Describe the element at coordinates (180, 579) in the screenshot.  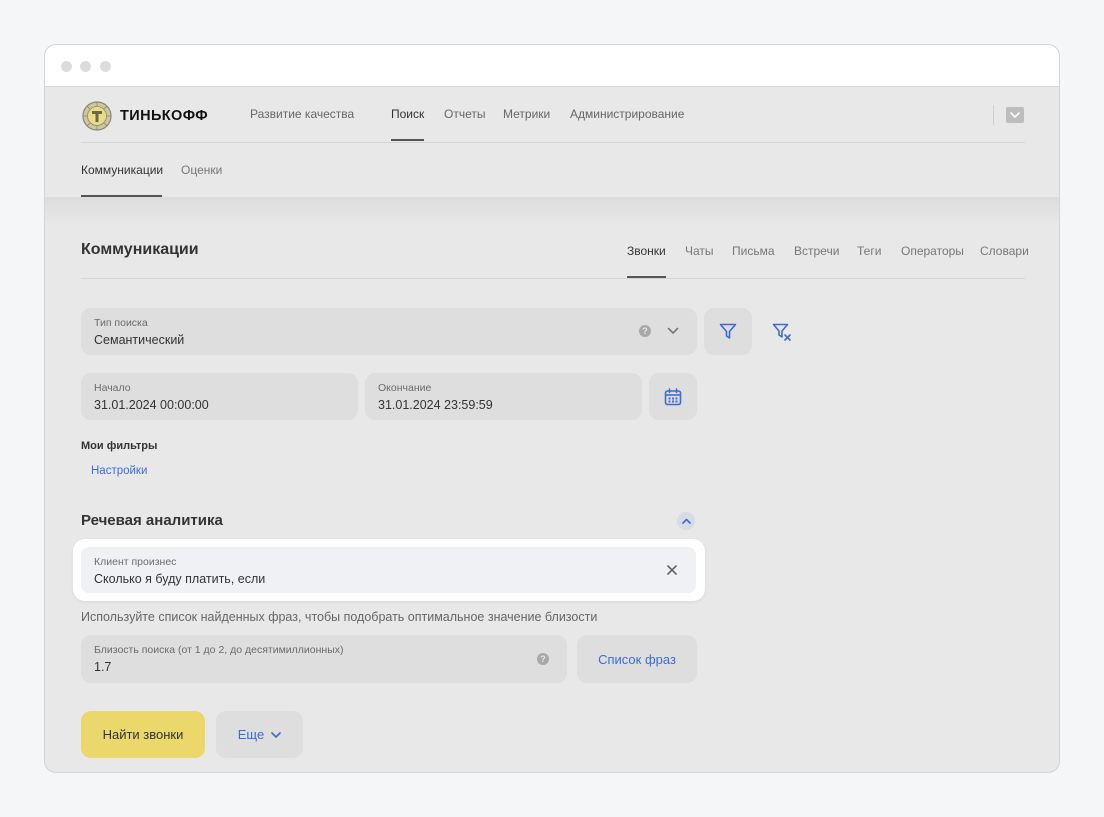
I see `client-phrase-value: Сколько я буду платить, если` at that location.